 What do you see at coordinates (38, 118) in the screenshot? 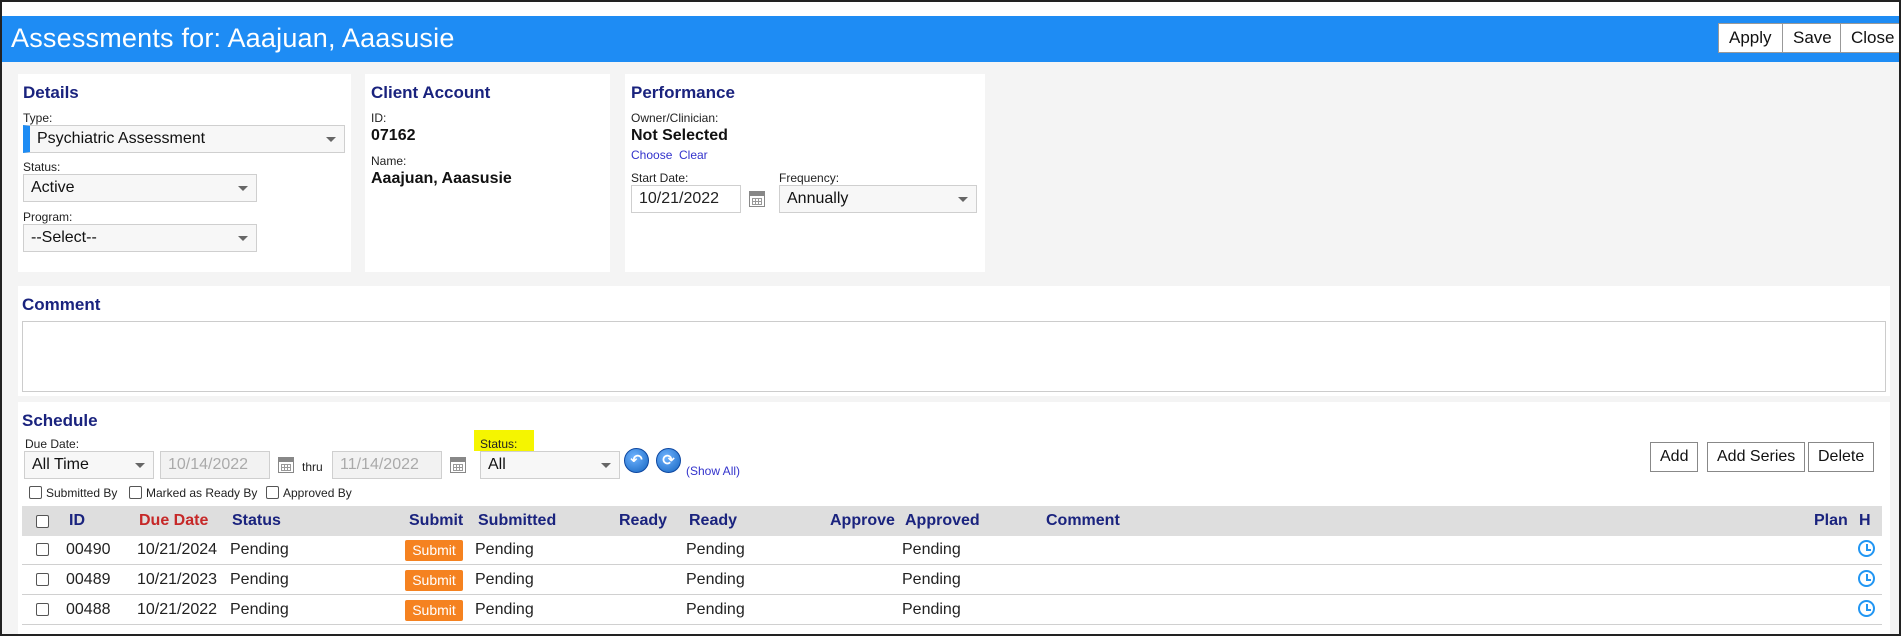
I see `type-label: Type:` at bounding box center [38, 118].